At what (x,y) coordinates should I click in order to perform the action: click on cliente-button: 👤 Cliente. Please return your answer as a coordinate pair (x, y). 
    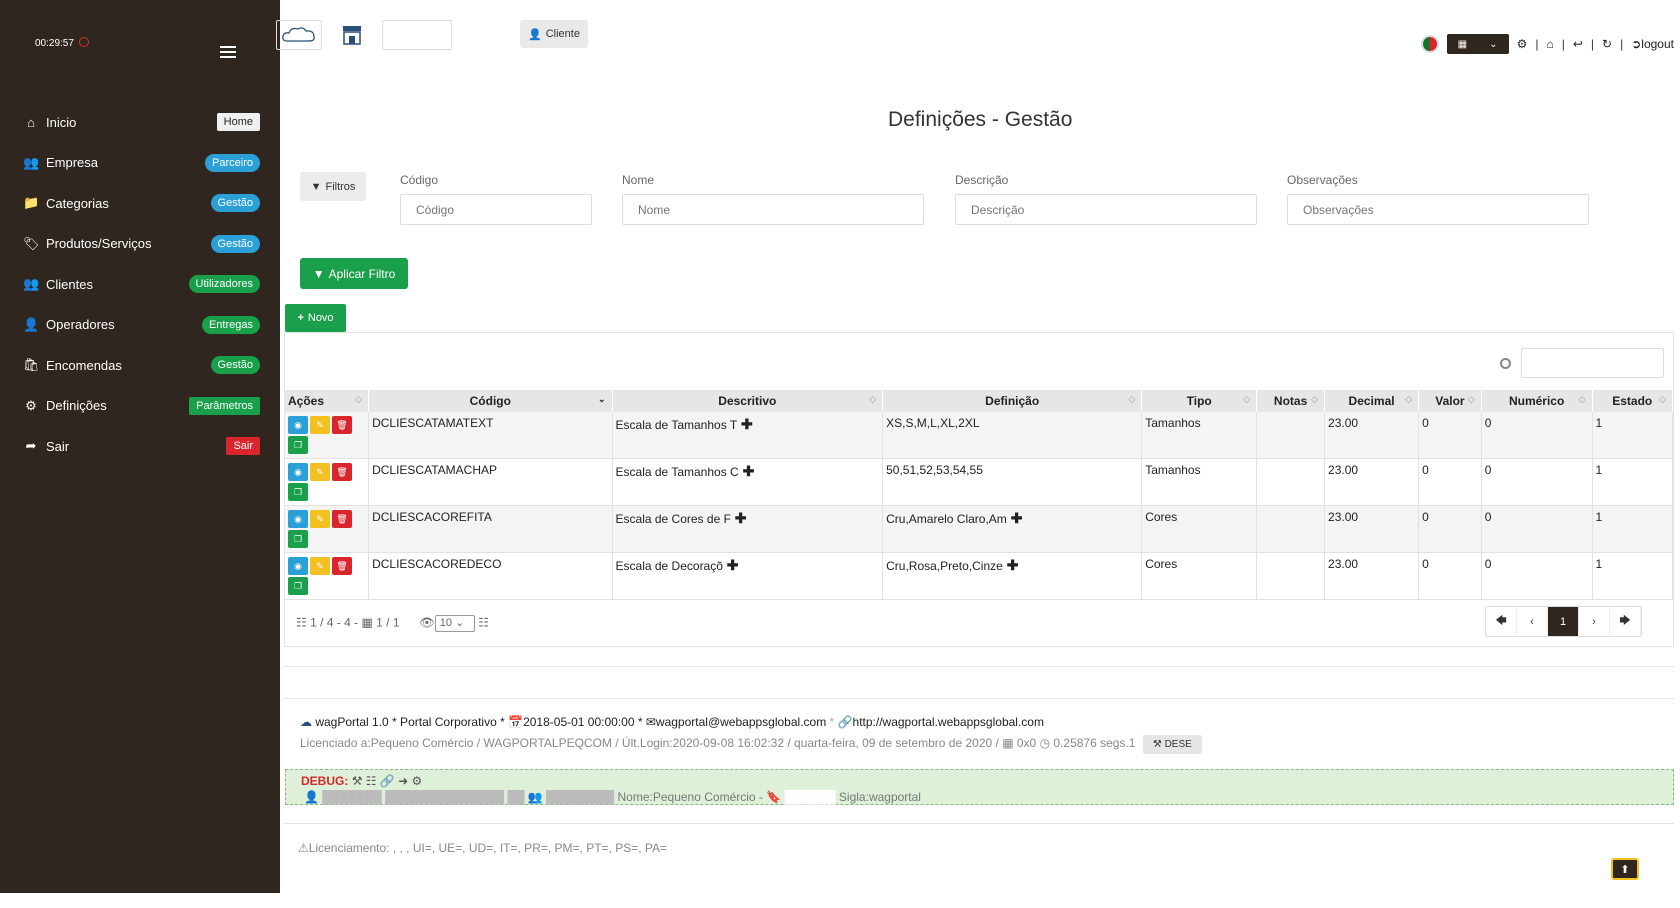
    Looking at the image, I should click on (554, 34).